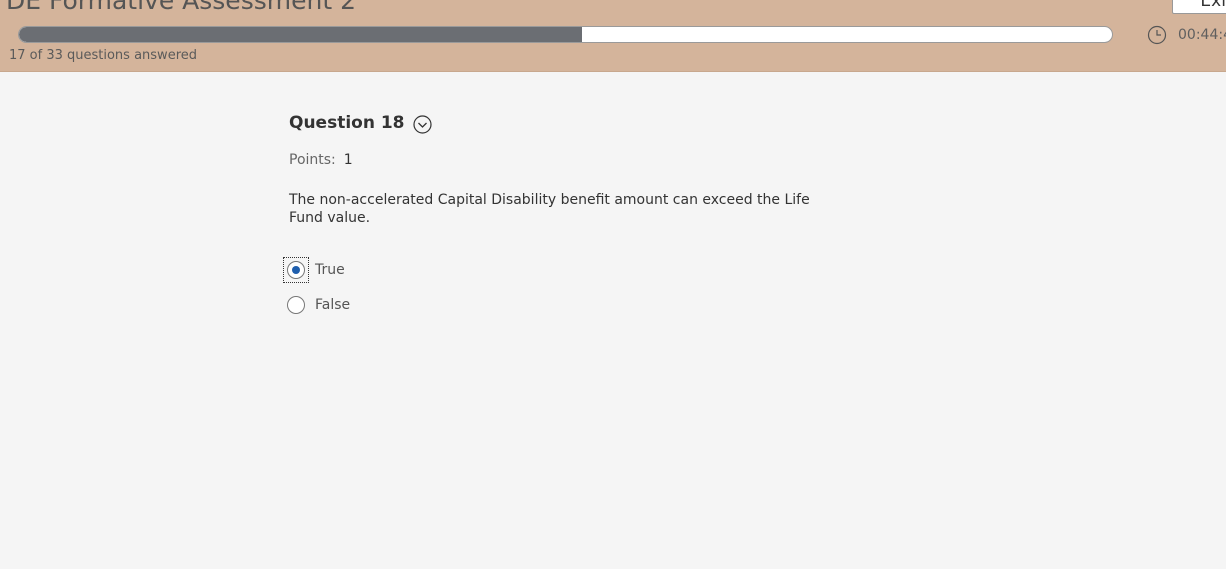  I want to click on assessment-title: DE Formative Assessment 2, so click(181, 7).